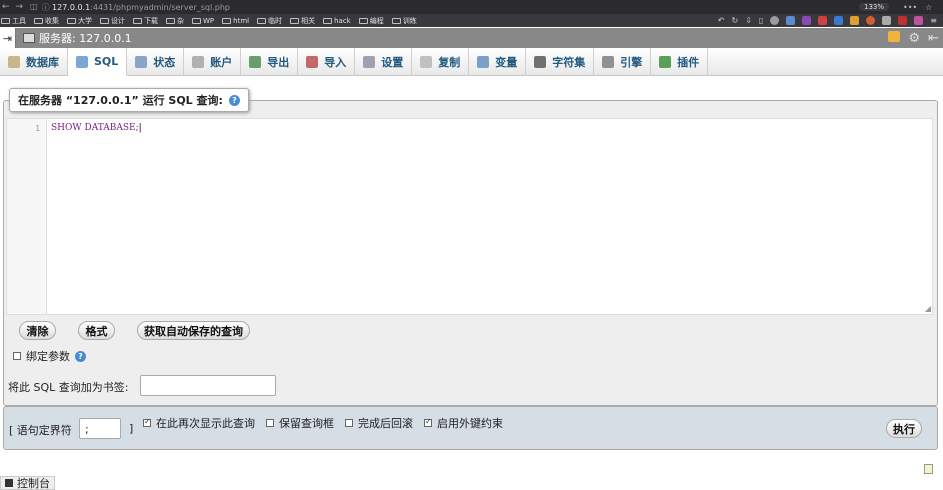 The height and width of the screenshot is (490, 943). I want to click on tab-variables: 变量, so click(498, 62).